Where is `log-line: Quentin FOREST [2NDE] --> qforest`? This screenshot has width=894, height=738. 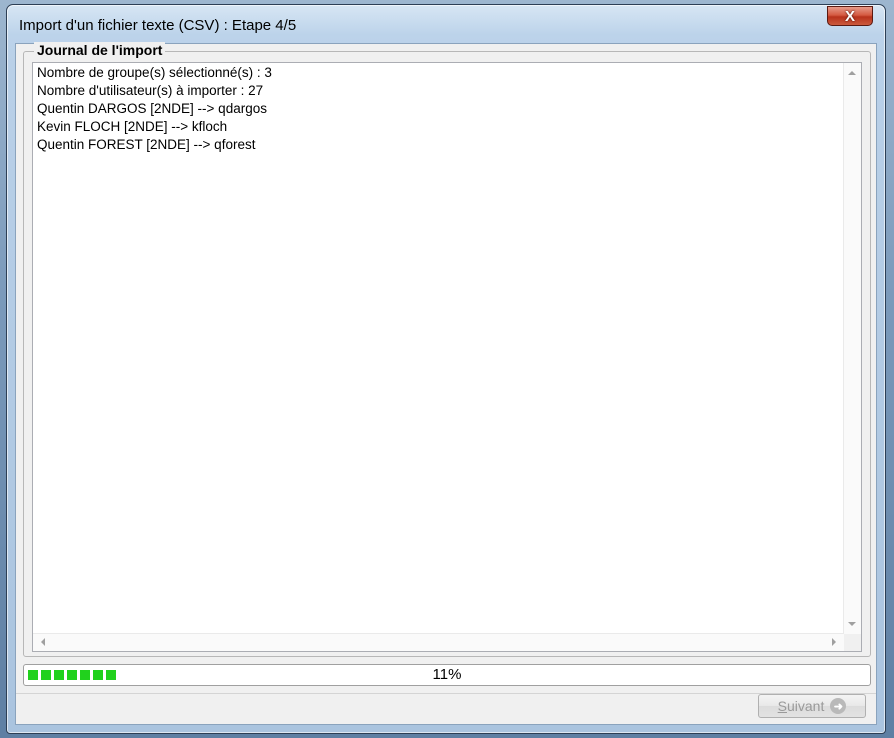 log-line: Quentin FOREST [2NDE] --> qforest is located at coordinates (146, 144).